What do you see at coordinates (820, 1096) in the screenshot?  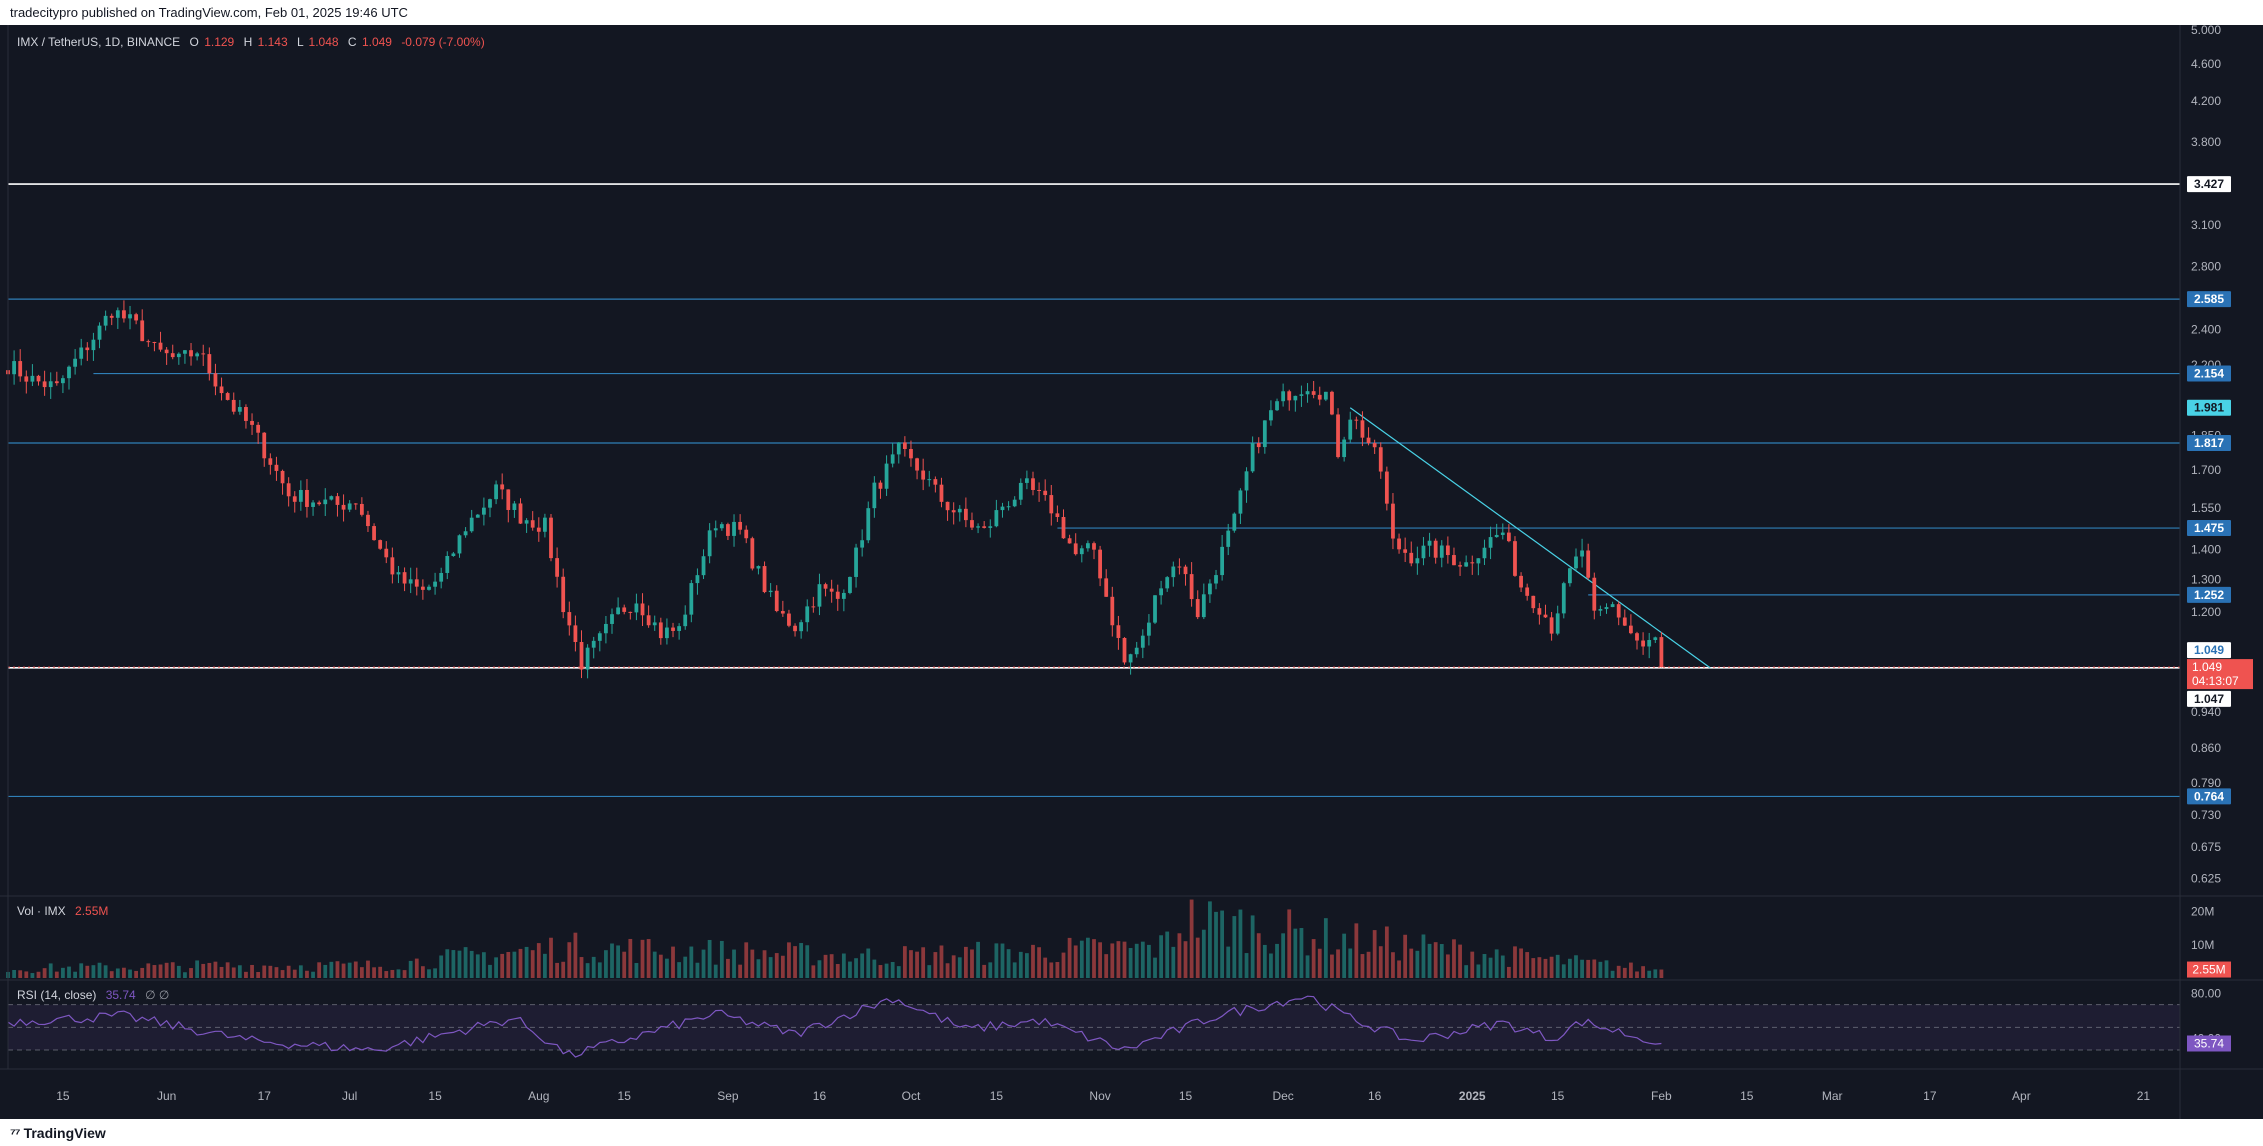 I see `time-tick-label: 16` at bounding box center [820, 1096].